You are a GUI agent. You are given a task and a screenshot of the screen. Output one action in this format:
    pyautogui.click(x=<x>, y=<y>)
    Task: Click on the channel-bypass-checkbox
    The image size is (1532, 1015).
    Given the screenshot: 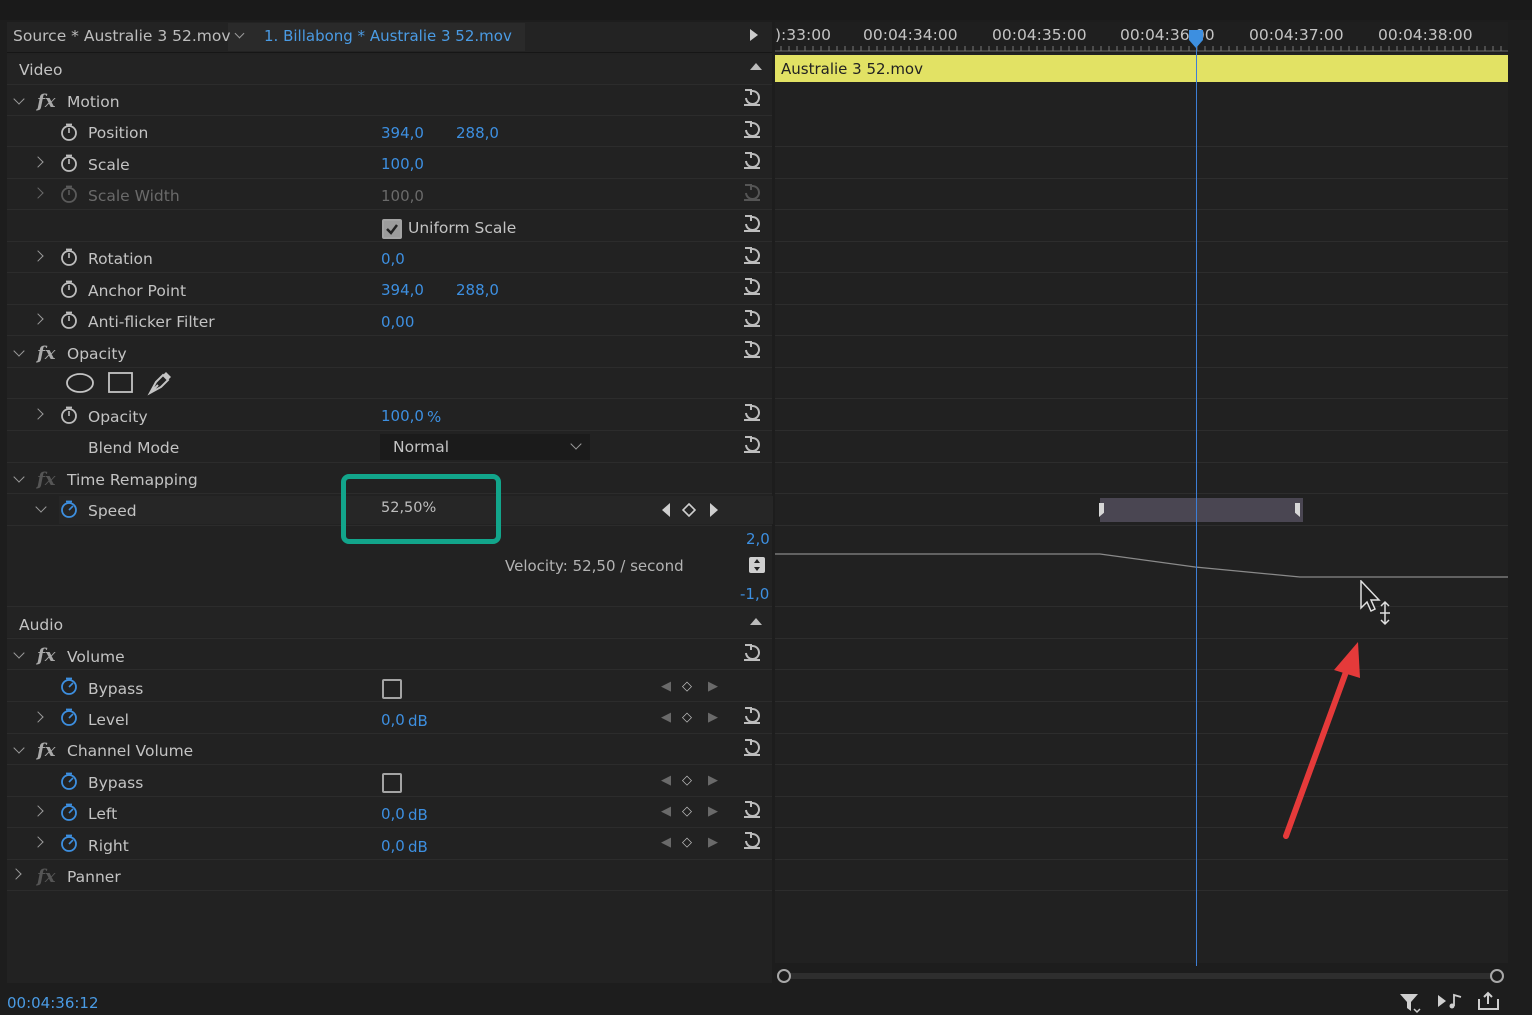 What is the action you would take?
    pyautogui.click(x=392, y=783)
    